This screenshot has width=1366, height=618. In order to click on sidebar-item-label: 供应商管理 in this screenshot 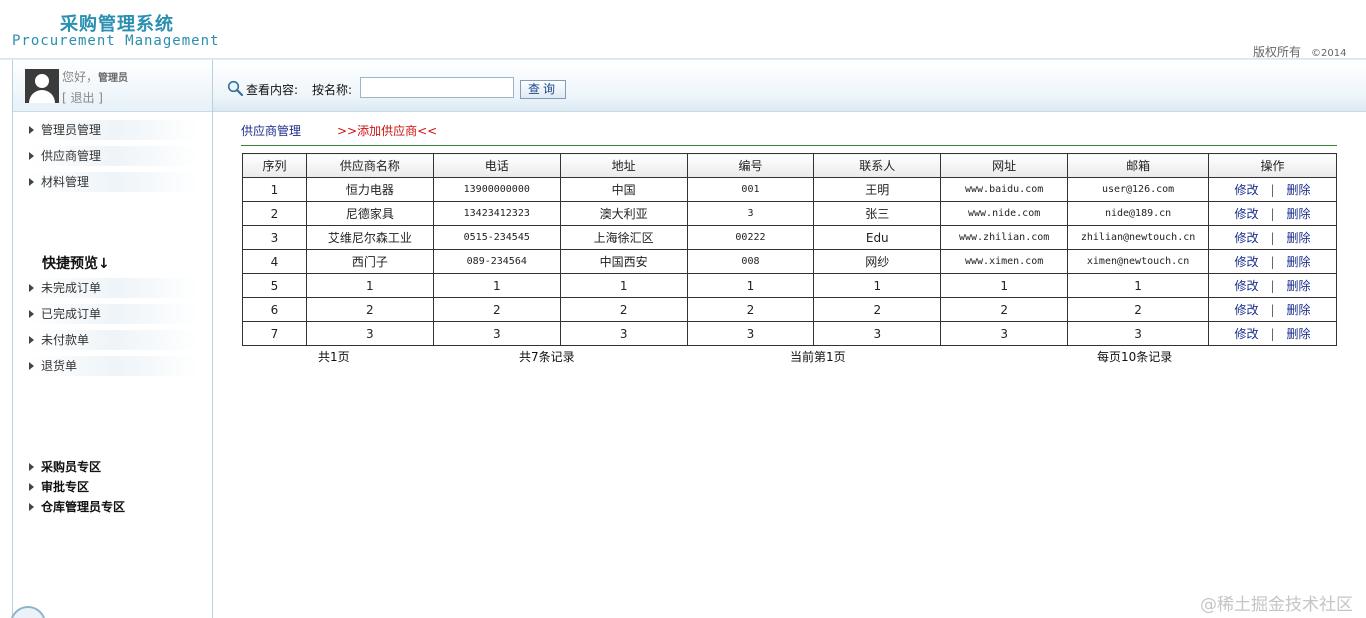, I will do `click(71, 156)`.